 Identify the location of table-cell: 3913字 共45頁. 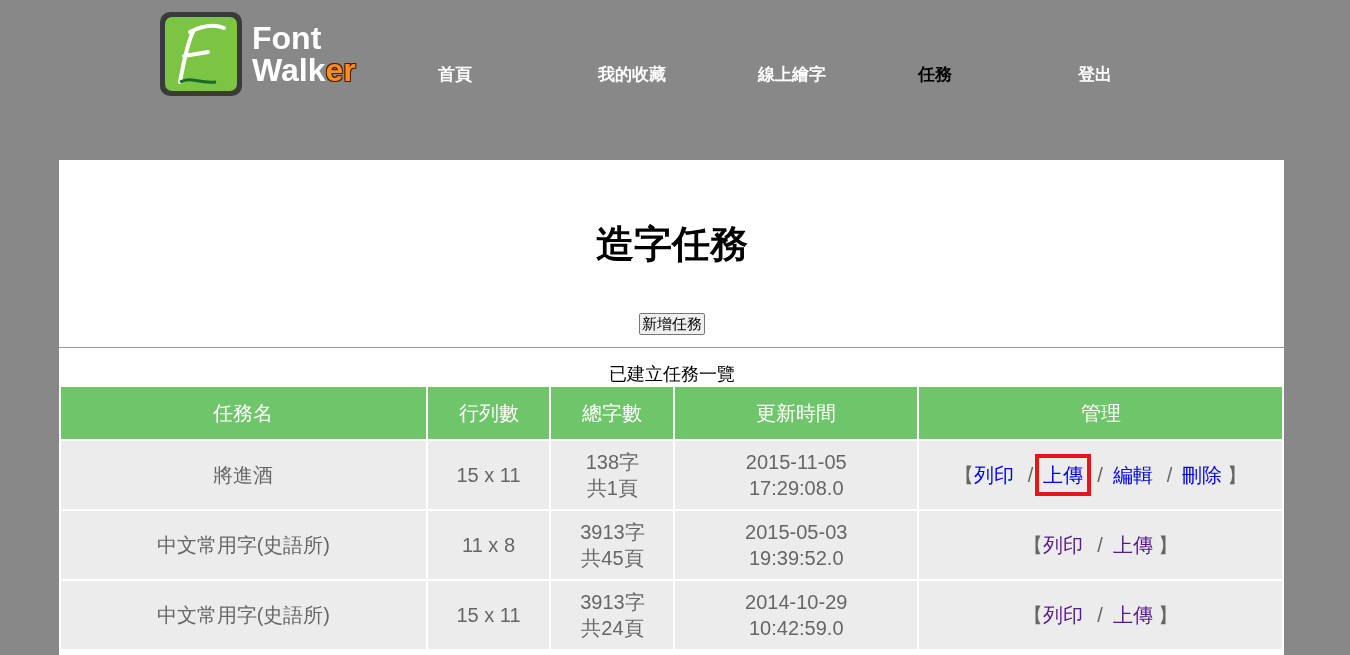
(612, 545).